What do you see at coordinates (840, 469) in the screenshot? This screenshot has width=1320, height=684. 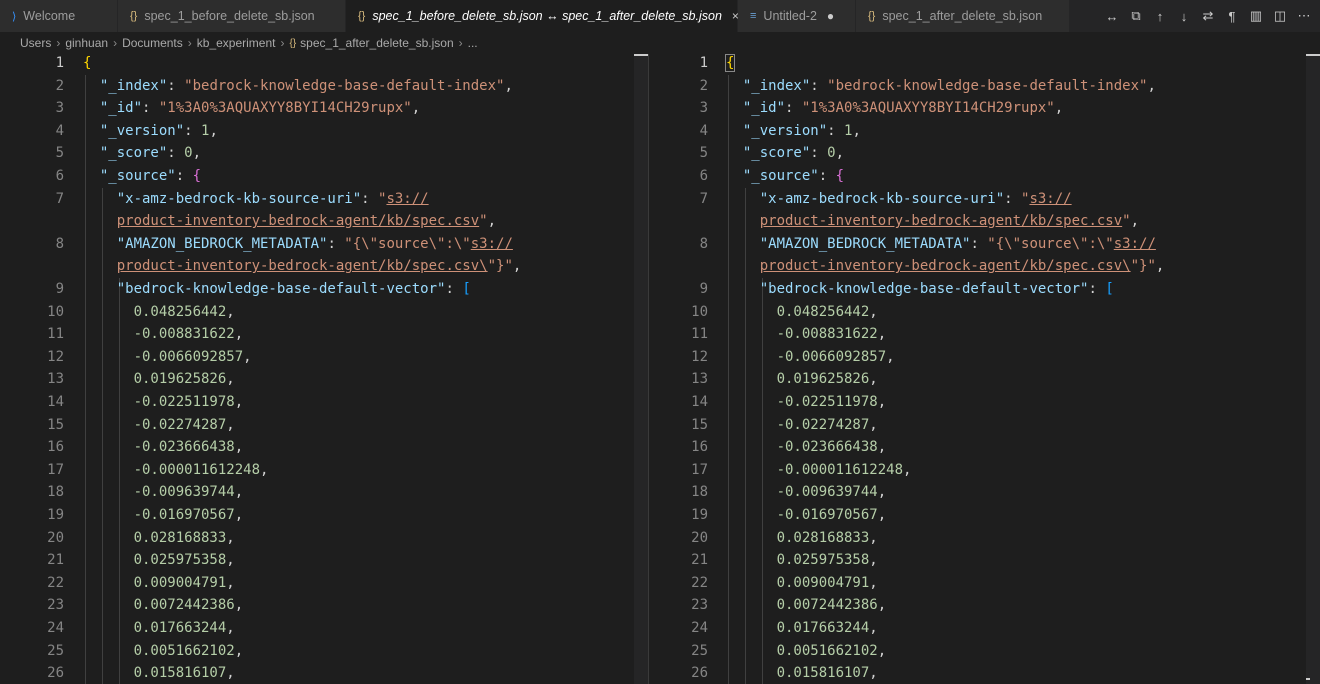 I see `vector-value: -0.000011612248` at bounding box center [840, 469].